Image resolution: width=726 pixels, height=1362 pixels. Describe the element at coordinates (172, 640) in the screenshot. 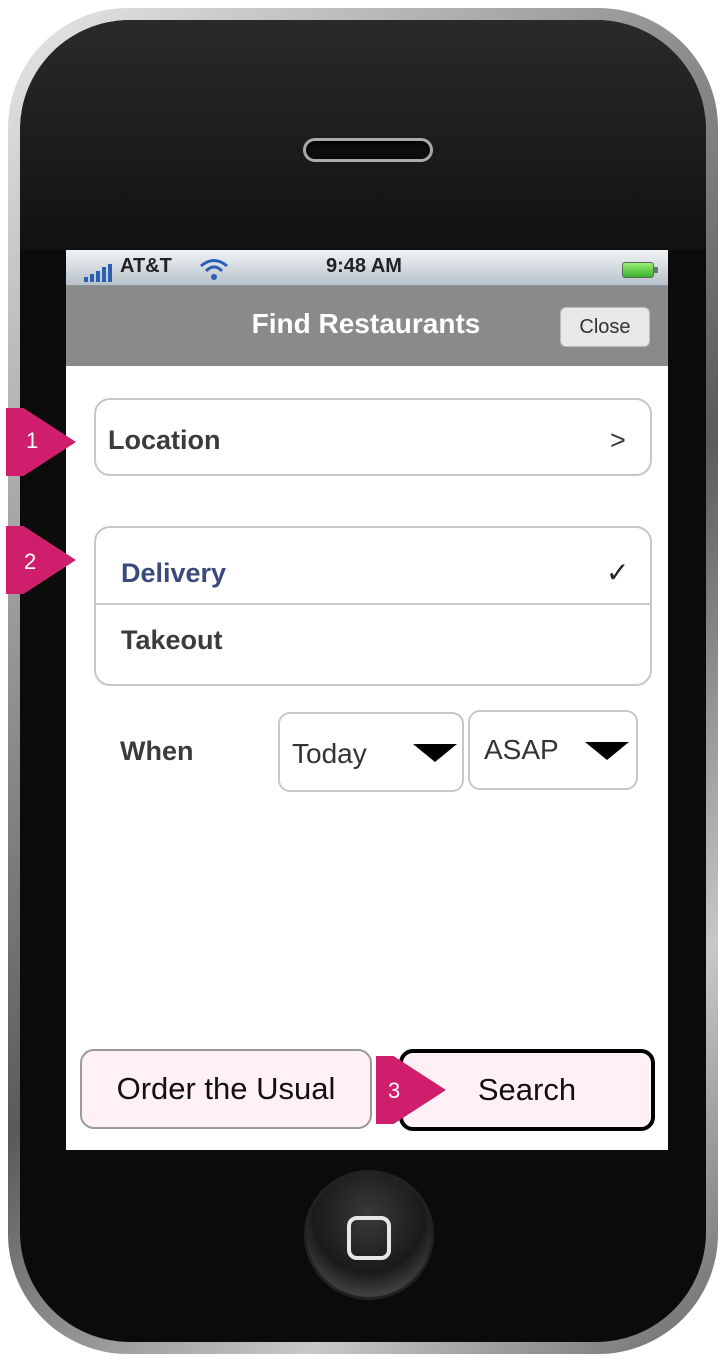

I see `option-takeout-label: Takeout` at that location.